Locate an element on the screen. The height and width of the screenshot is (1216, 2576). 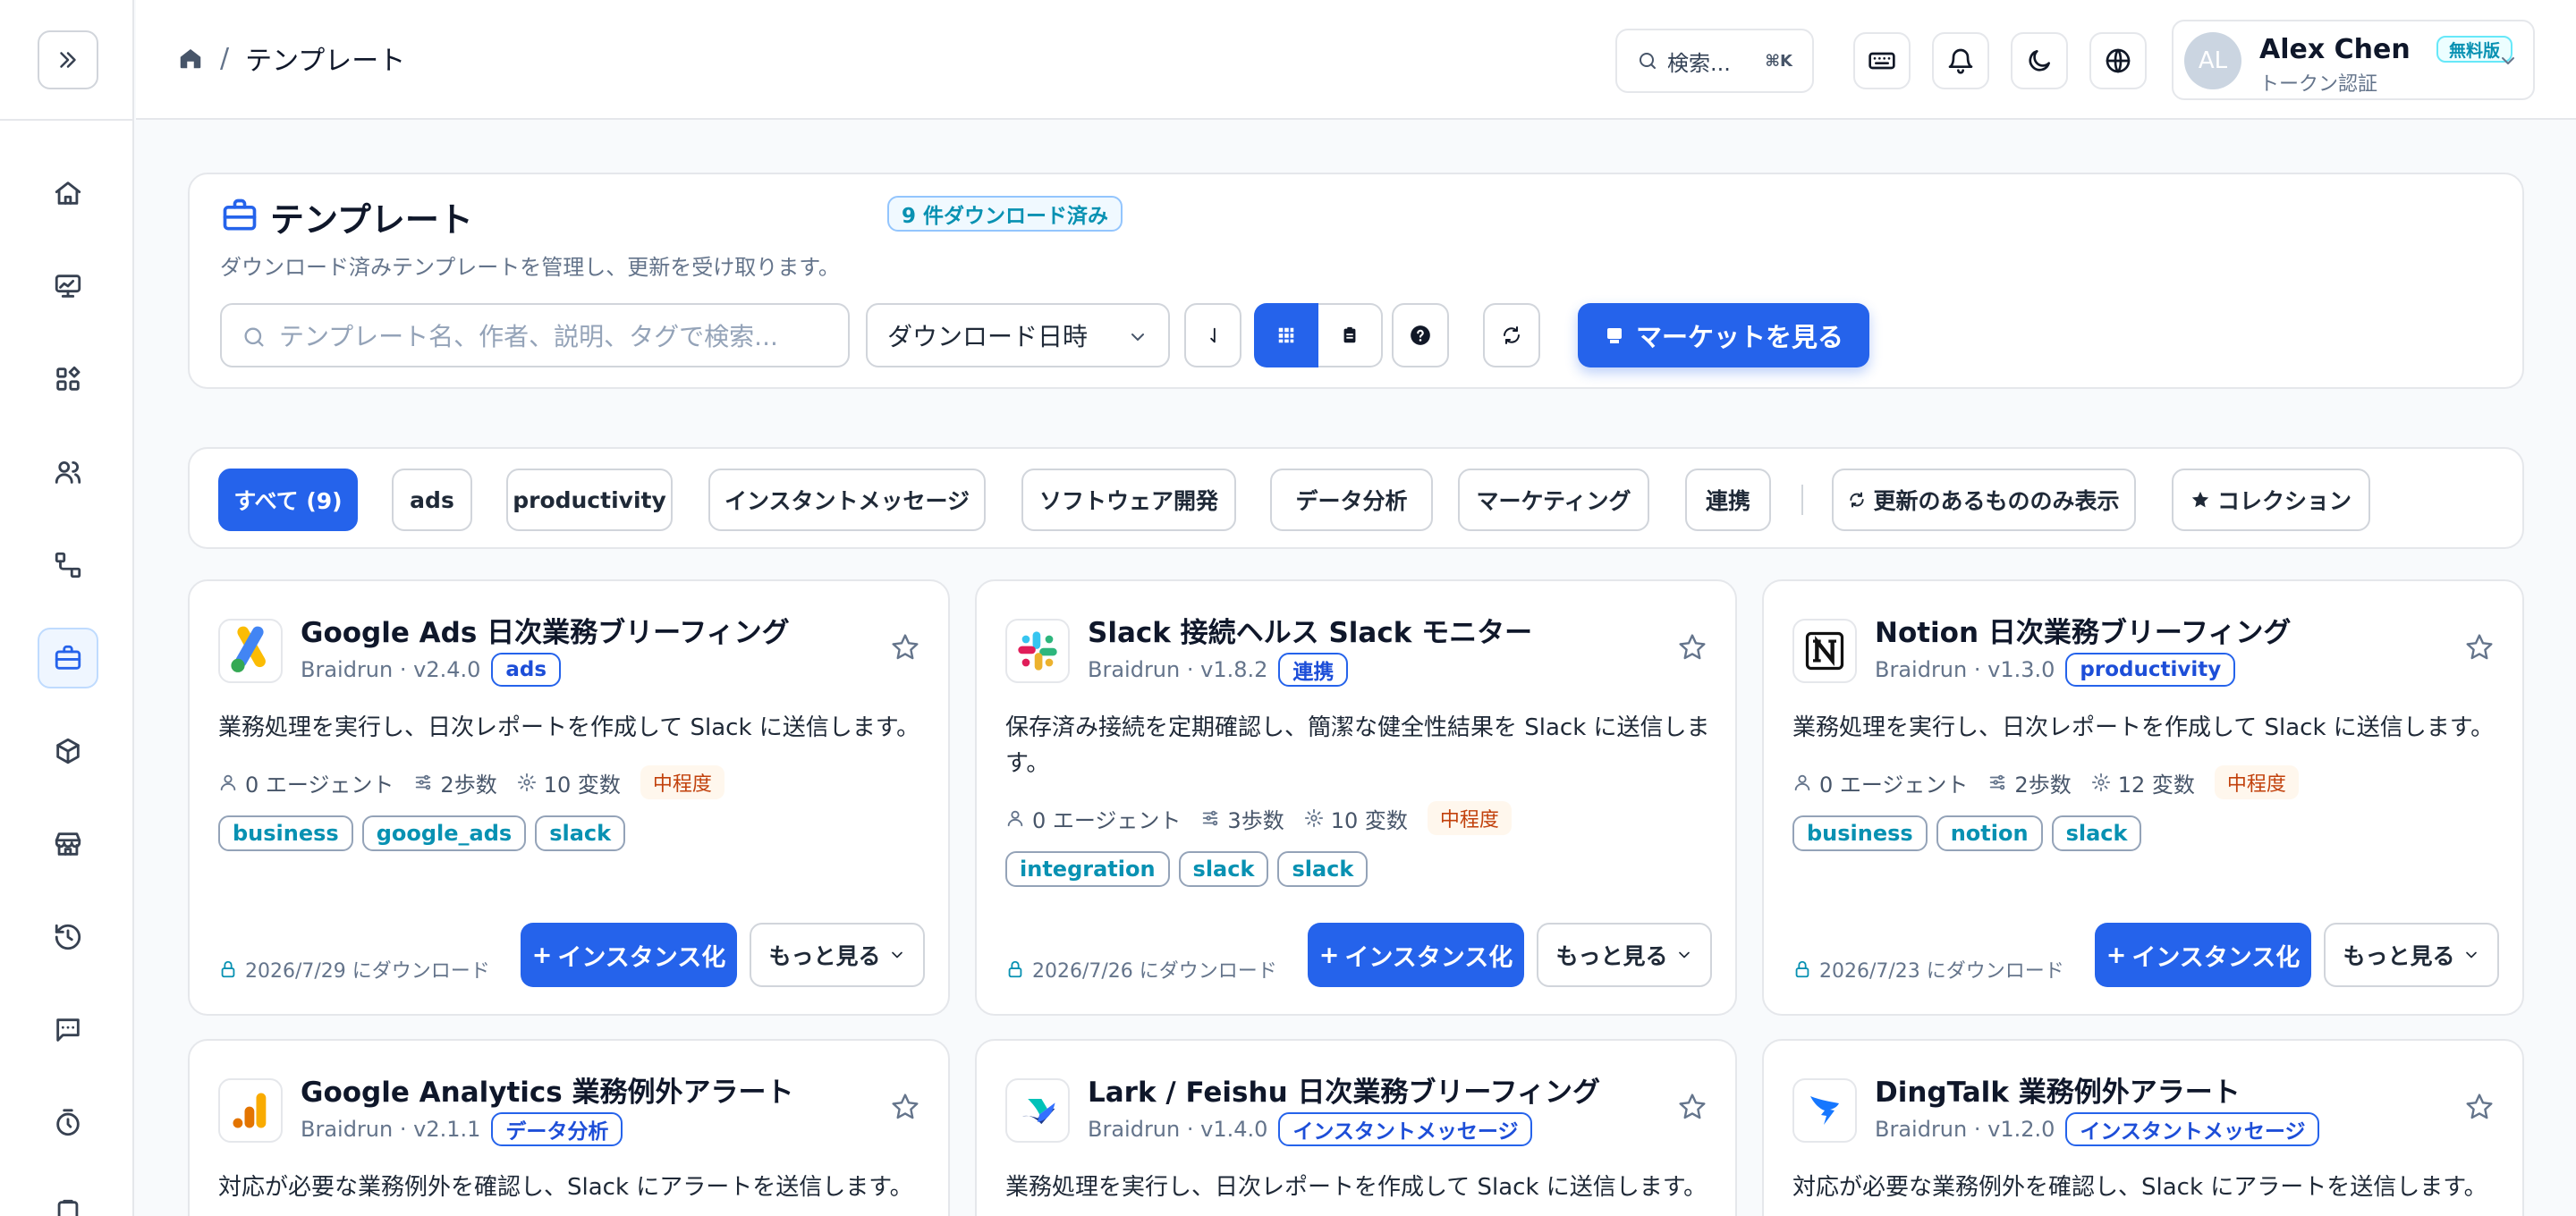
grid-icon is located at coordinates (1286, 335).